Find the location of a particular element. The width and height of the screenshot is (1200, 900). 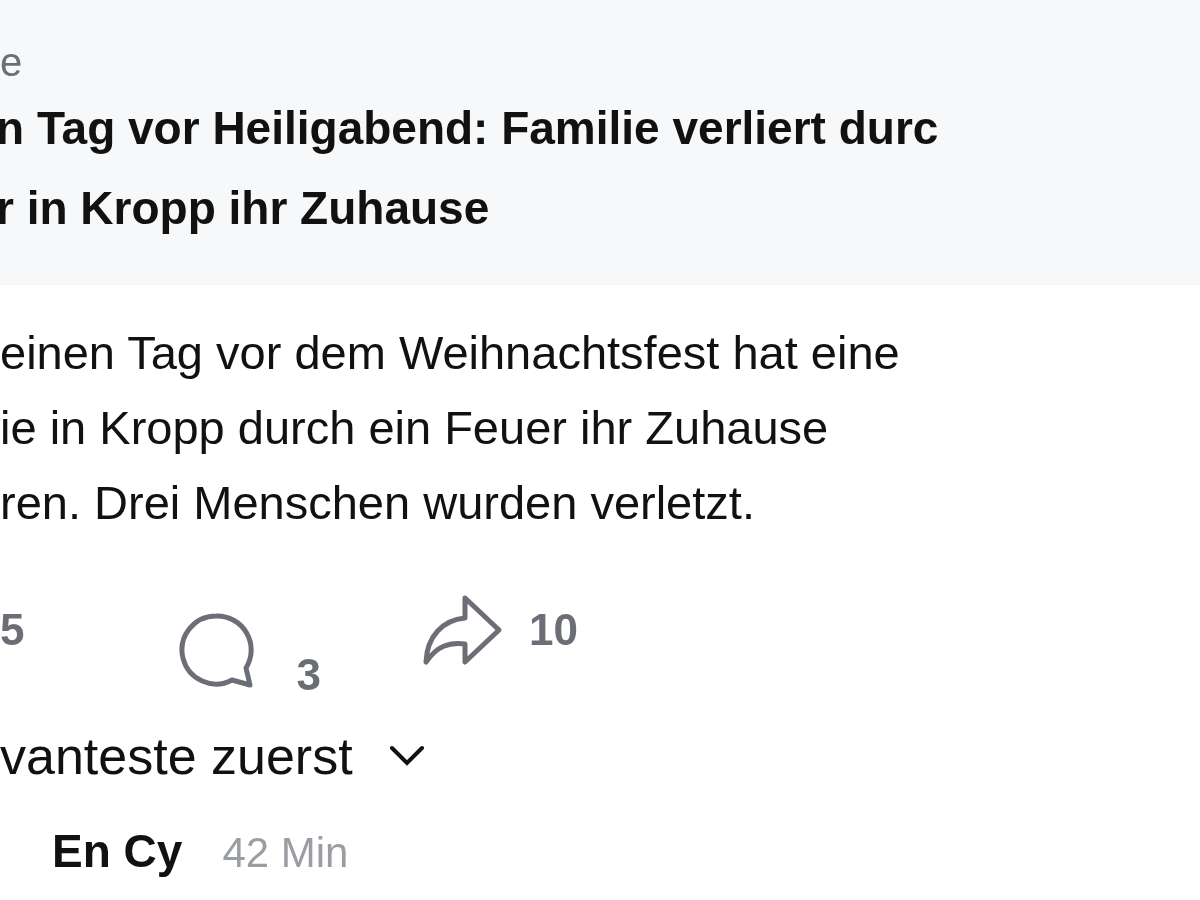

article-category: e is located at coordinates (11, 62).